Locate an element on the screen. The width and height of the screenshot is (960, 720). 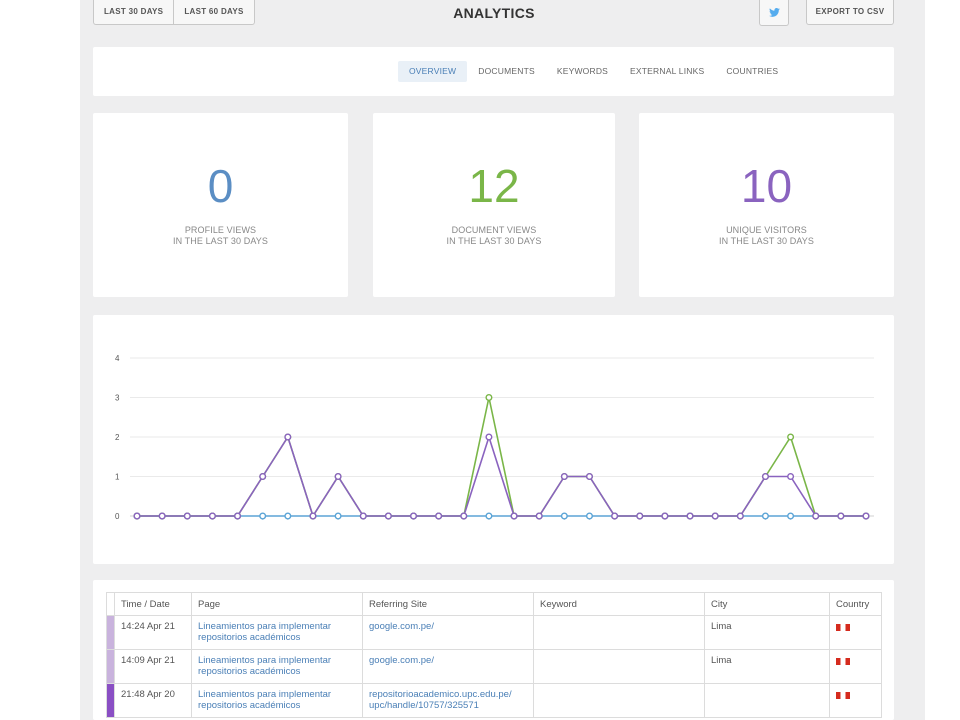
tab-overview: OVERVIEW is located at coordinates (433, 71).